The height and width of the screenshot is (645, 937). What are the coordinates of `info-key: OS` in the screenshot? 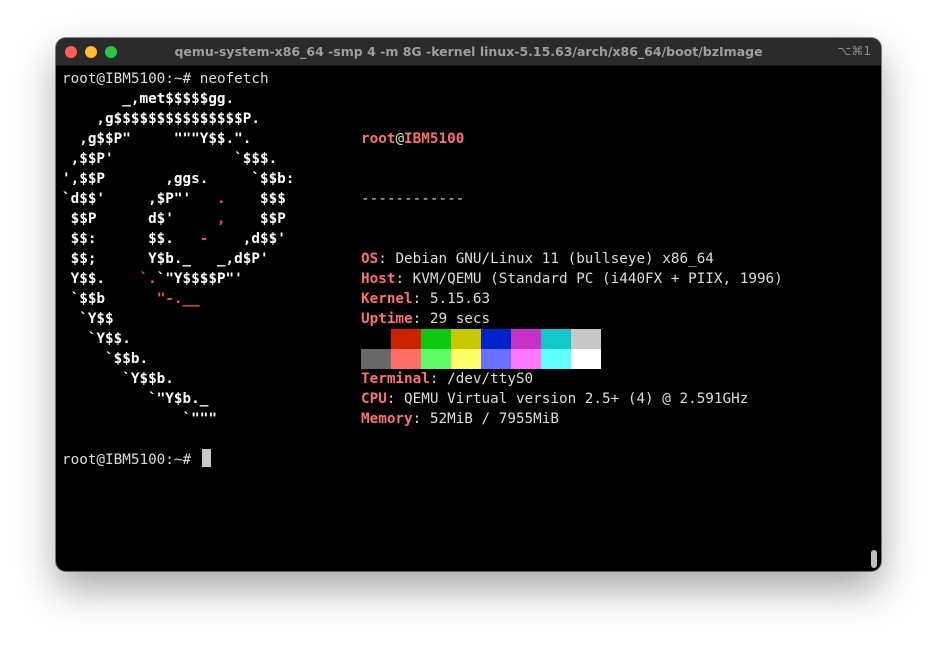 It's located at (370, 259).